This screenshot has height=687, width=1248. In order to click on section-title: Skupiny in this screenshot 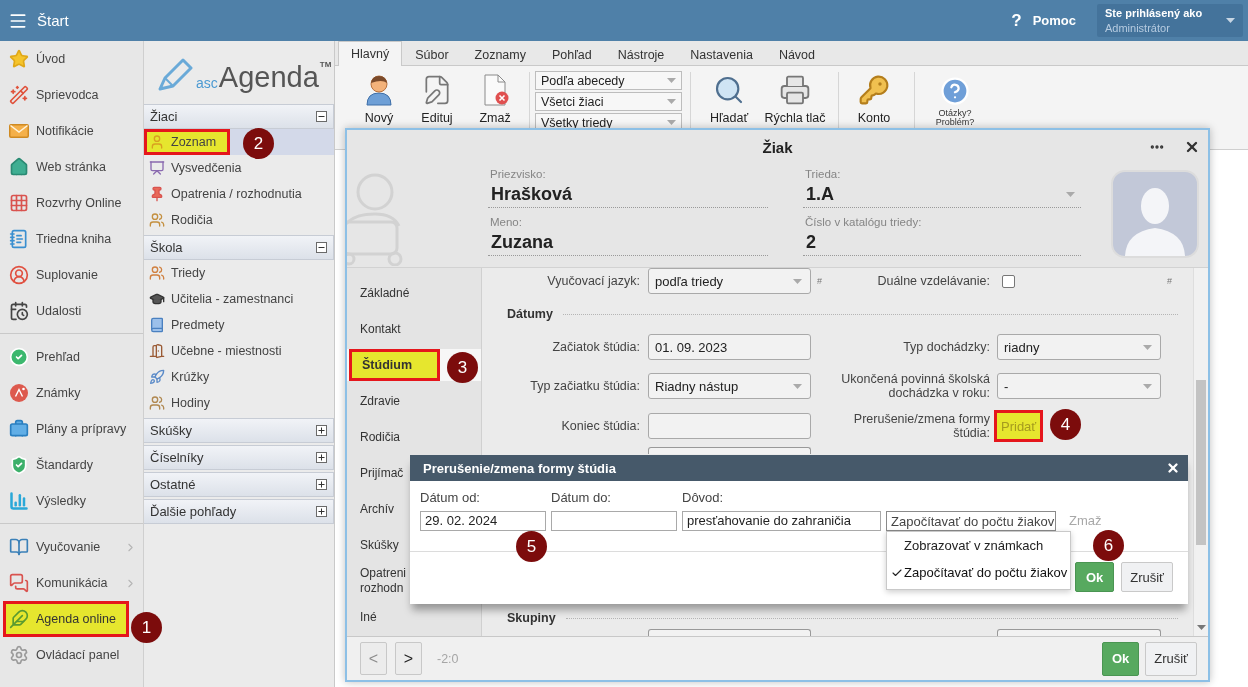, I will do `click(531, 618)`.